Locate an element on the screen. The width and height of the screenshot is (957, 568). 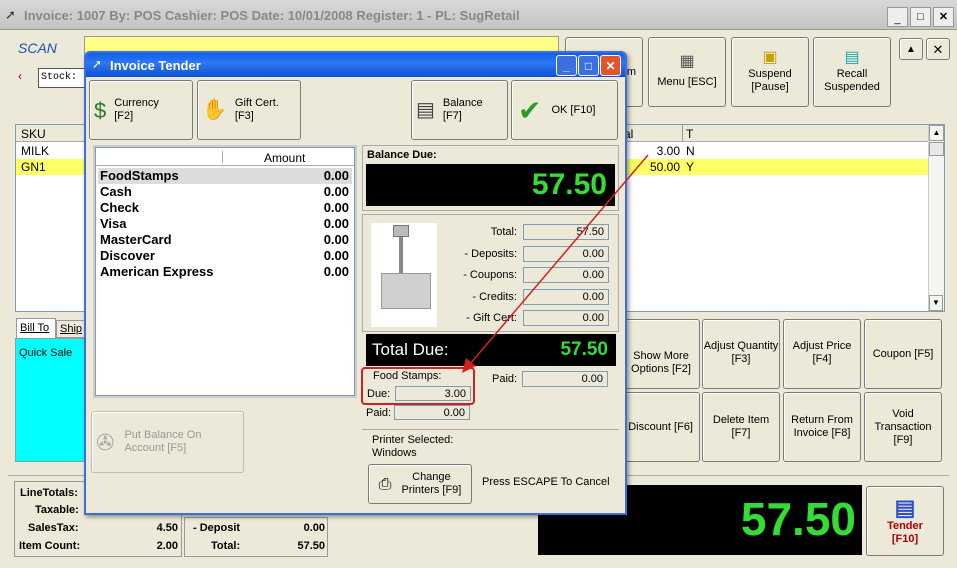
annotation-arrow is located at coordinates (555, 263).